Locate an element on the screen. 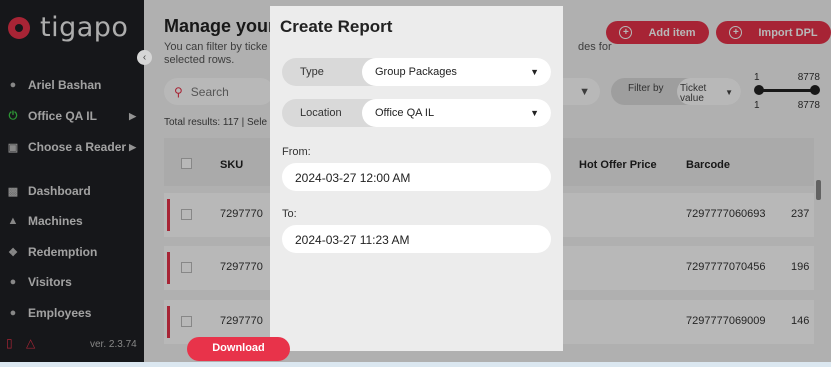  from-date-field: 2024-03-27 12:00 AM is located at coordinates (416, 177).